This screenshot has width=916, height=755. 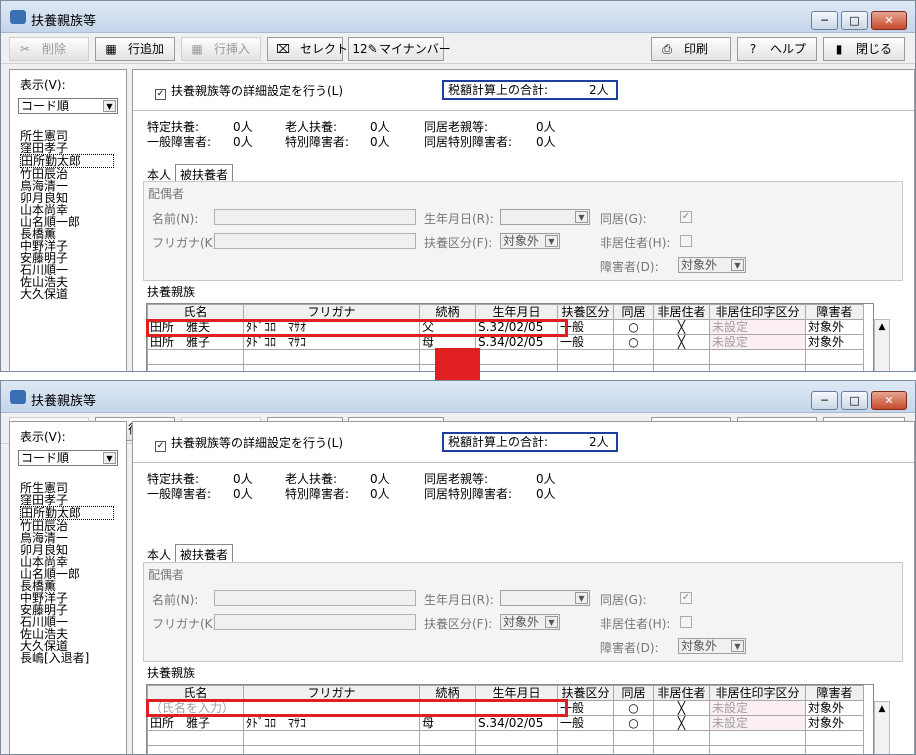 What do you see at coordinates (834, 693) in the screenshot?
I see `column-header: 障害者` at bounding box center [834, 693].